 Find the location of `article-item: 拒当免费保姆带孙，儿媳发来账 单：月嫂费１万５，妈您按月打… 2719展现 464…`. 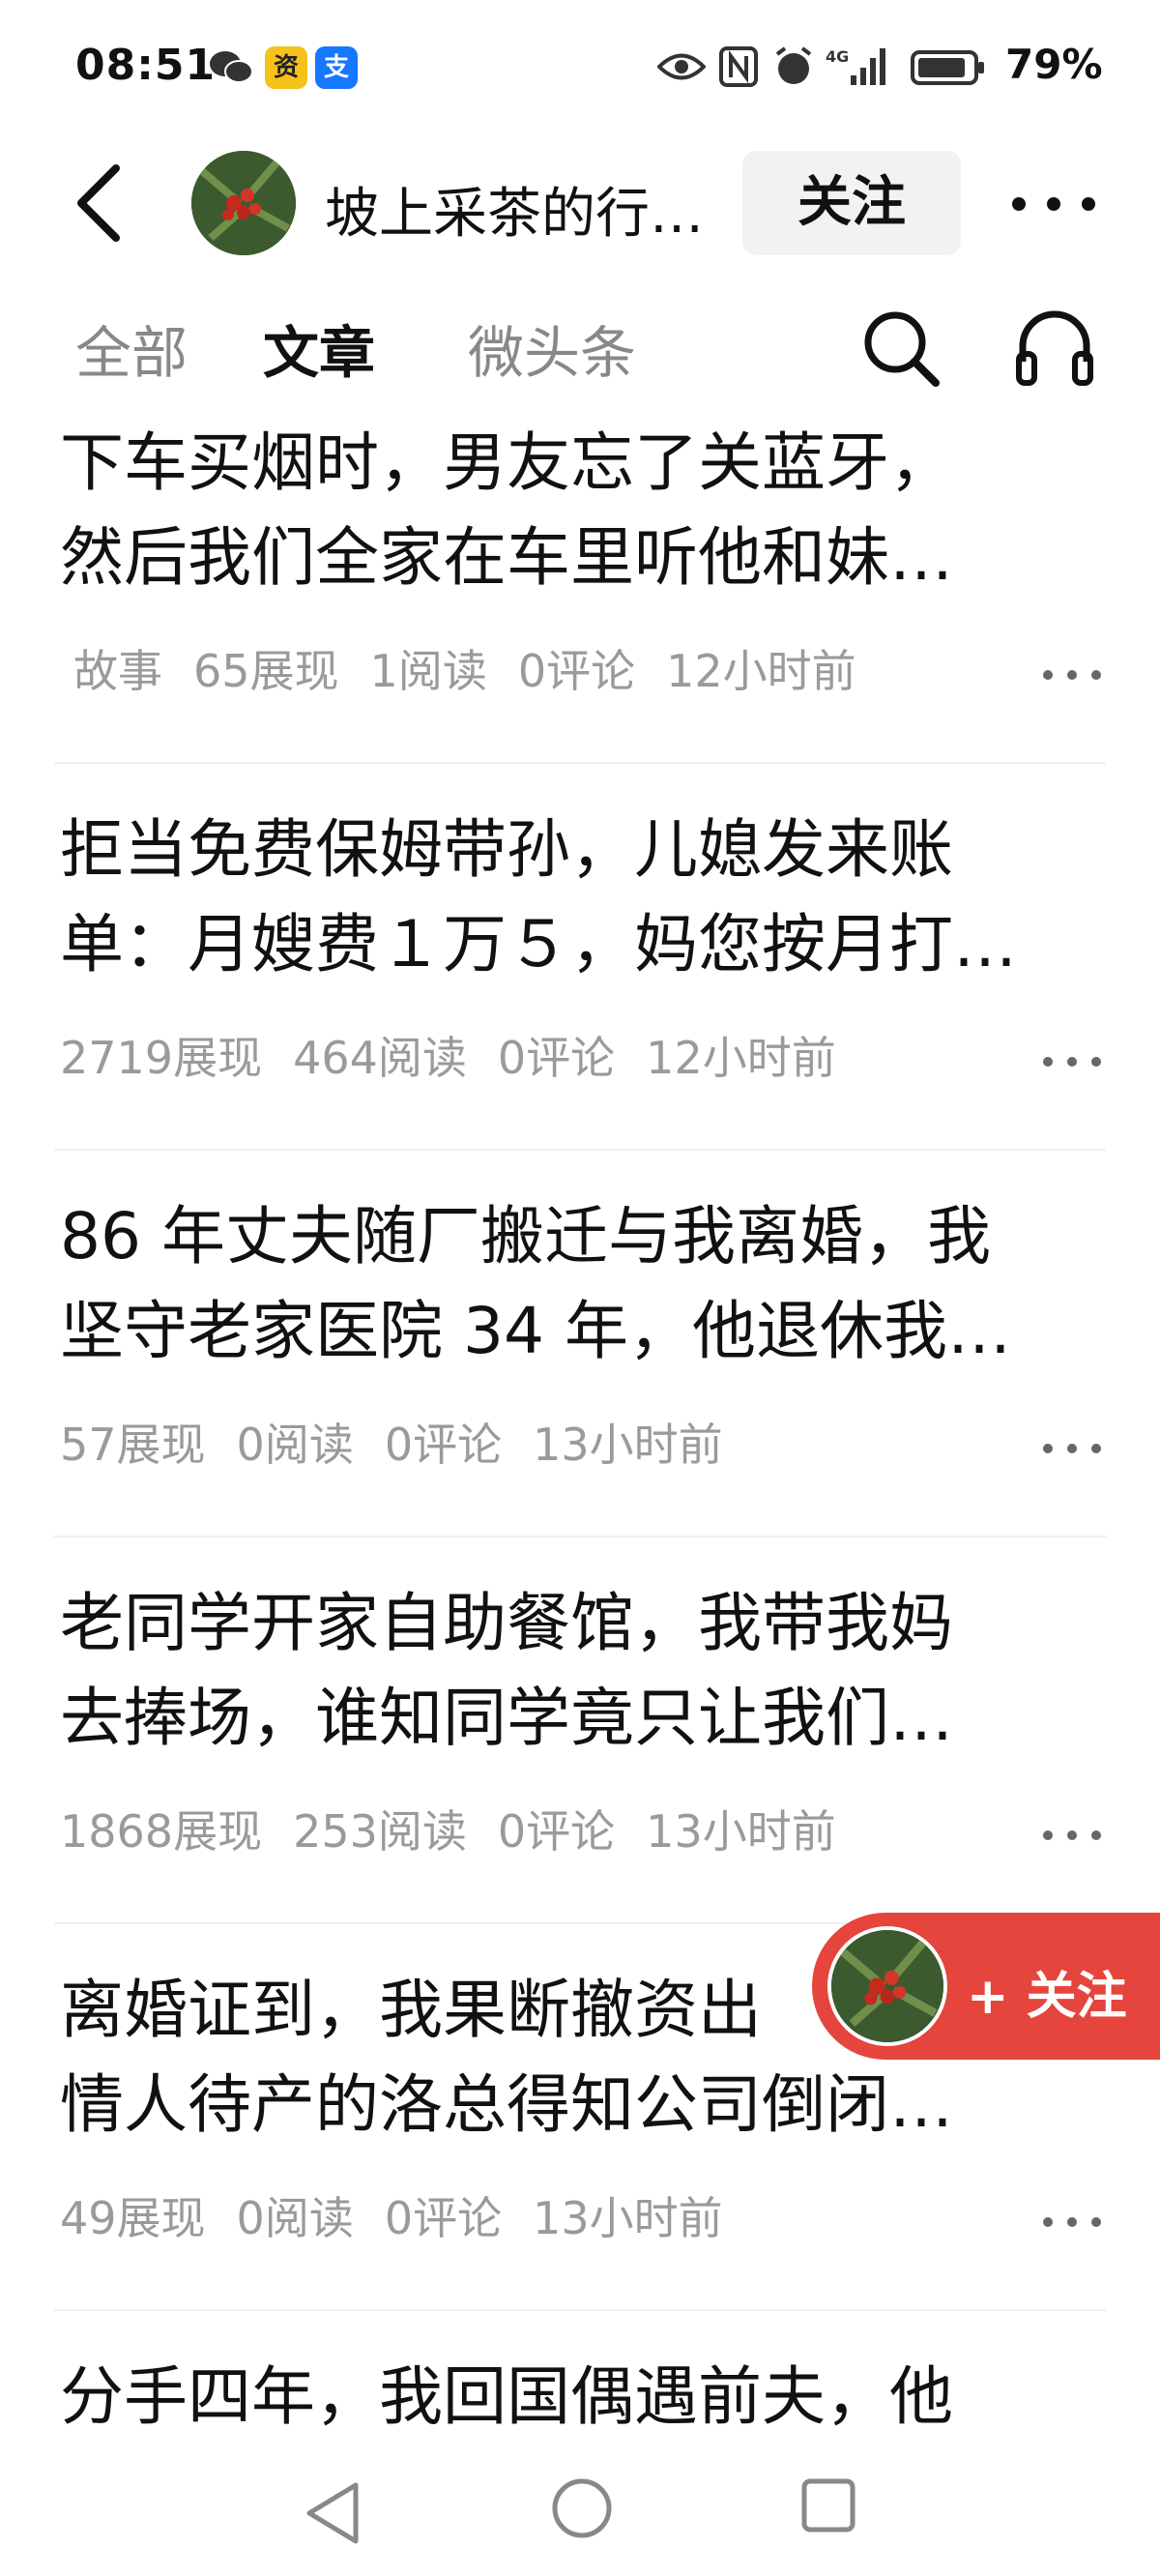

article-item: 拒当免费保姆带孙，儿媳发来账 单：月嫂费１万５，妈您按月打… 2719展现 464… is located at coordinates (580, 977).